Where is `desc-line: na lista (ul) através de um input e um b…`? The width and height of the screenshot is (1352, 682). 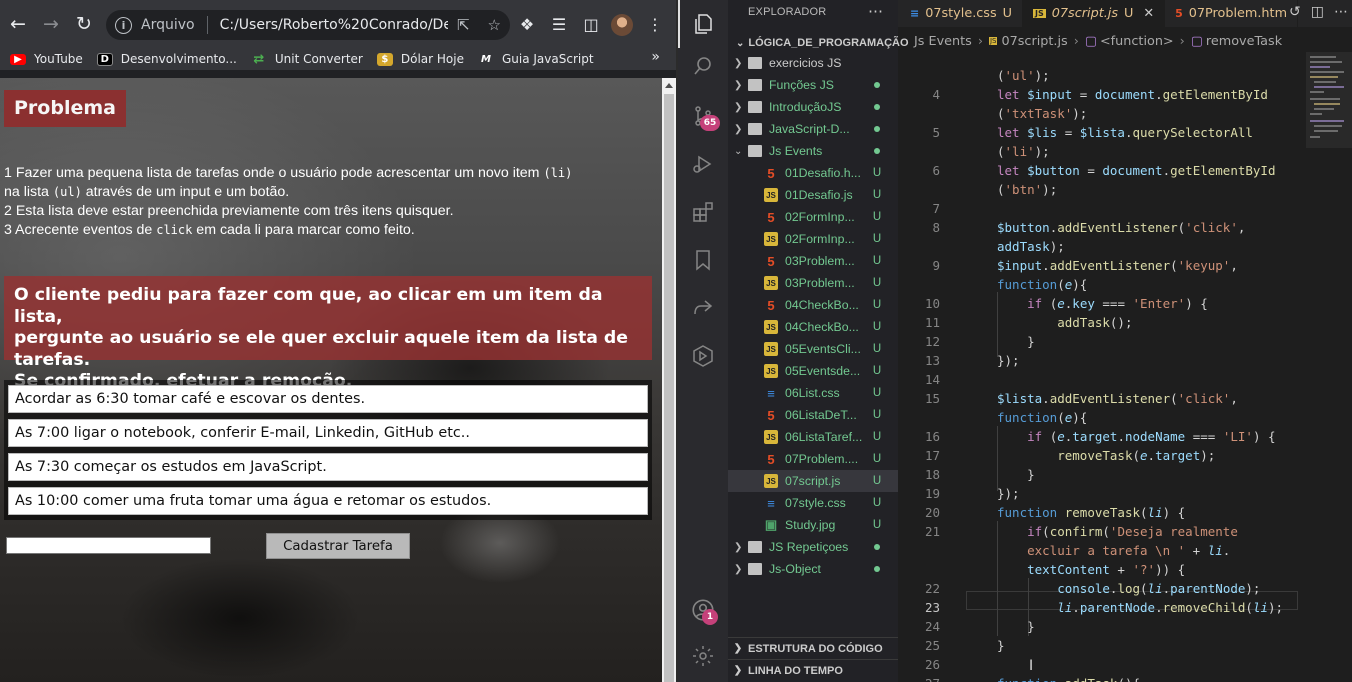
desc-line: na lista (ul) através de um input e um b… is located at coordinates (147, 192).